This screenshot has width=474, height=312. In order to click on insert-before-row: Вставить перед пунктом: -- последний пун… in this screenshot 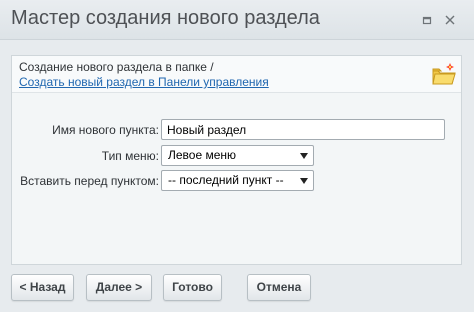, I will do `click(236, 181)`.